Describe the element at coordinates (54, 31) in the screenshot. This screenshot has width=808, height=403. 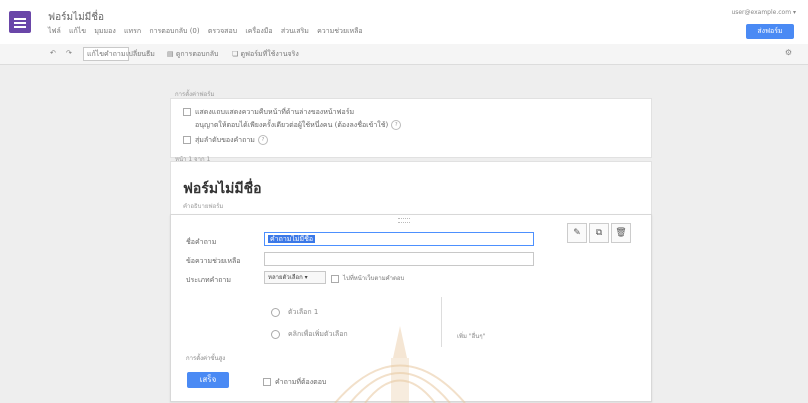
I see `menu-file: ไฟล์` at that location.